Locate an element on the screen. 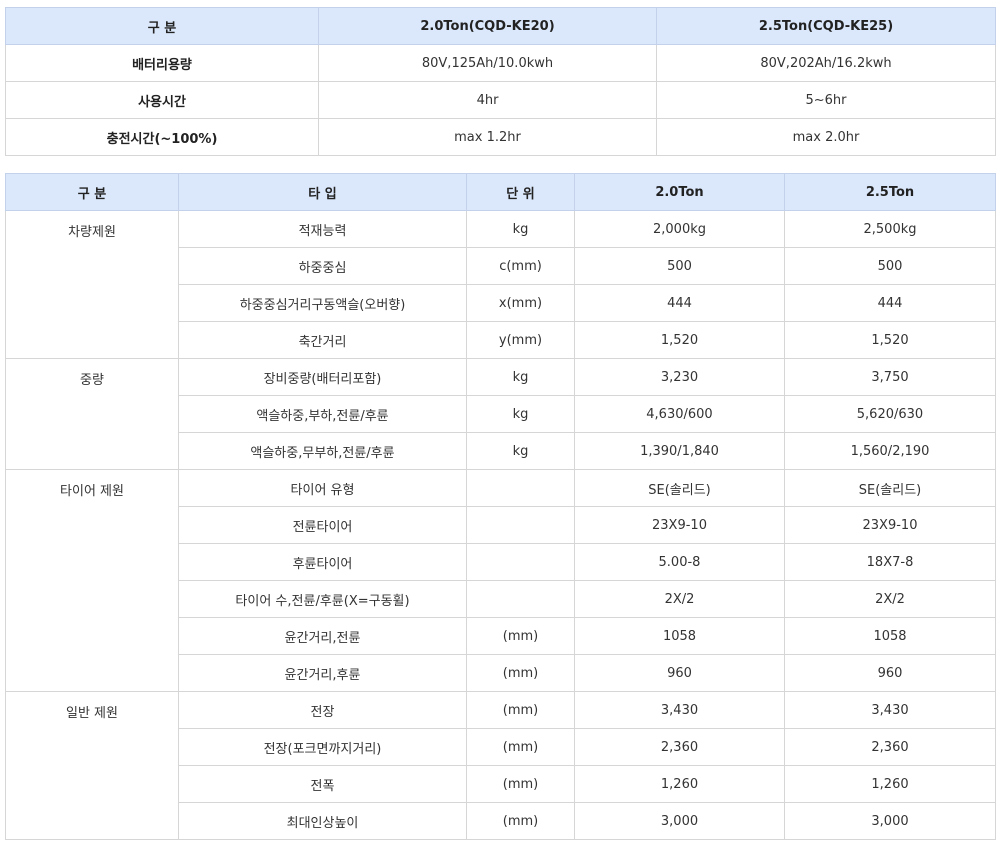 This screenshot has width=1002, height=848. spec-type: 하중중심 is located at coordinates (322, 266).